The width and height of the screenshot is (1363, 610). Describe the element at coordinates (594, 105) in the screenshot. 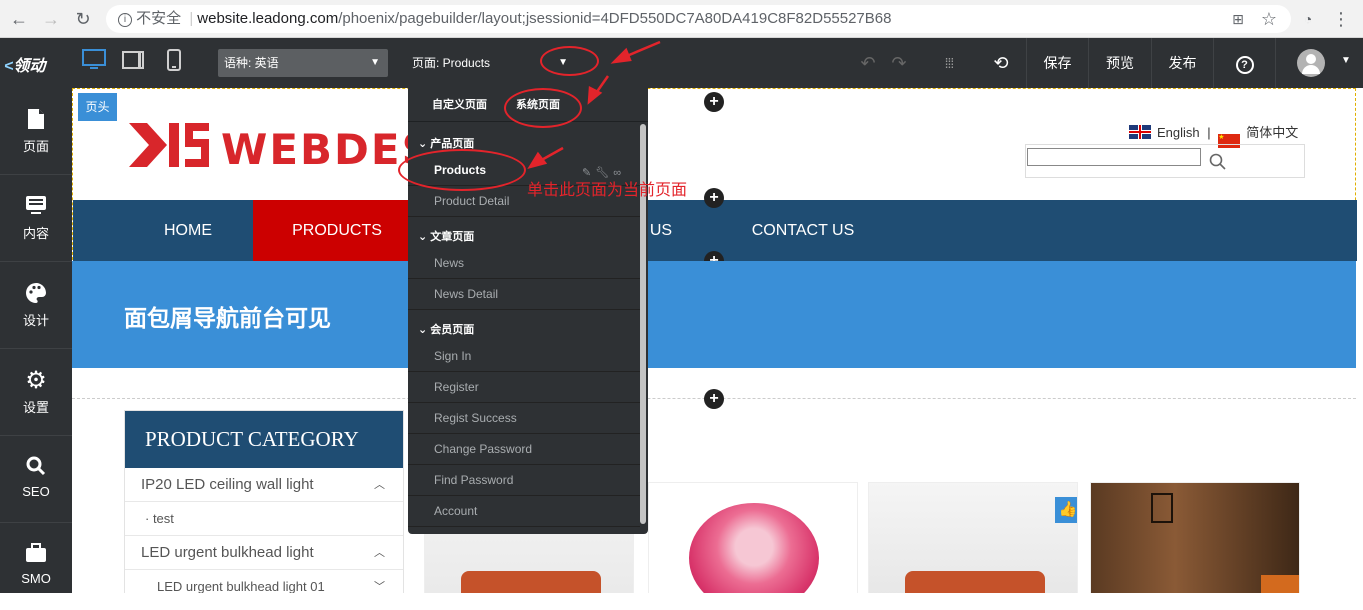

I see `annotation-arrows` at that location.